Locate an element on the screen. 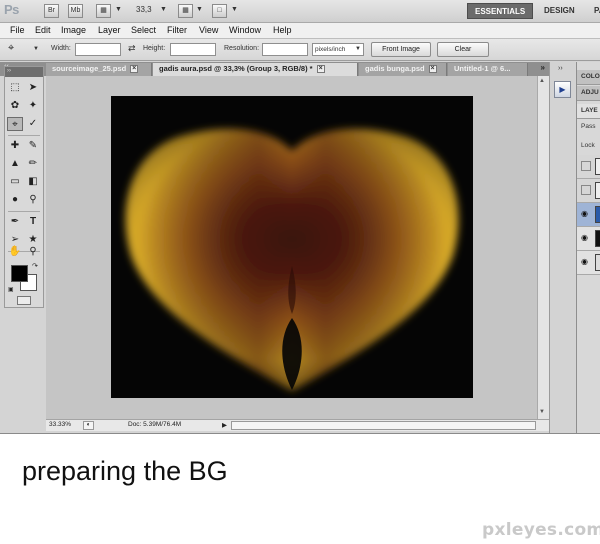  workspace-essentials: ESSENTIALS is located at coordinates (500, 11).